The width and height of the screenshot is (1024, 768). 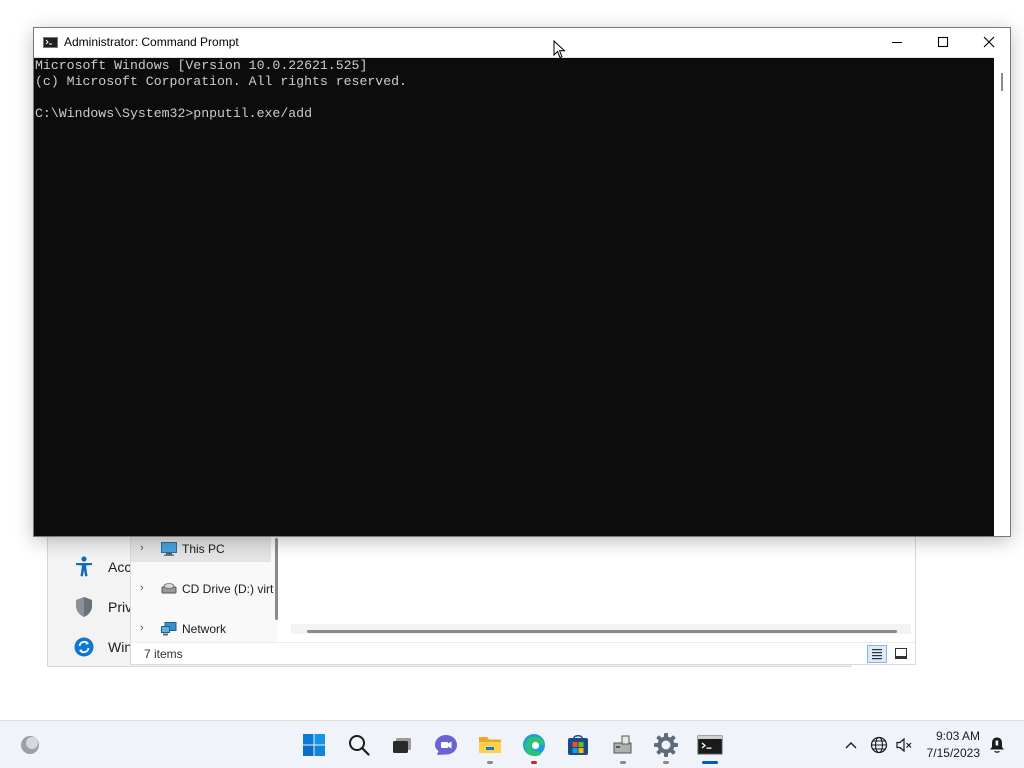 I want to click on command-prompt-taskbar-button, so click(x=710, y=745).